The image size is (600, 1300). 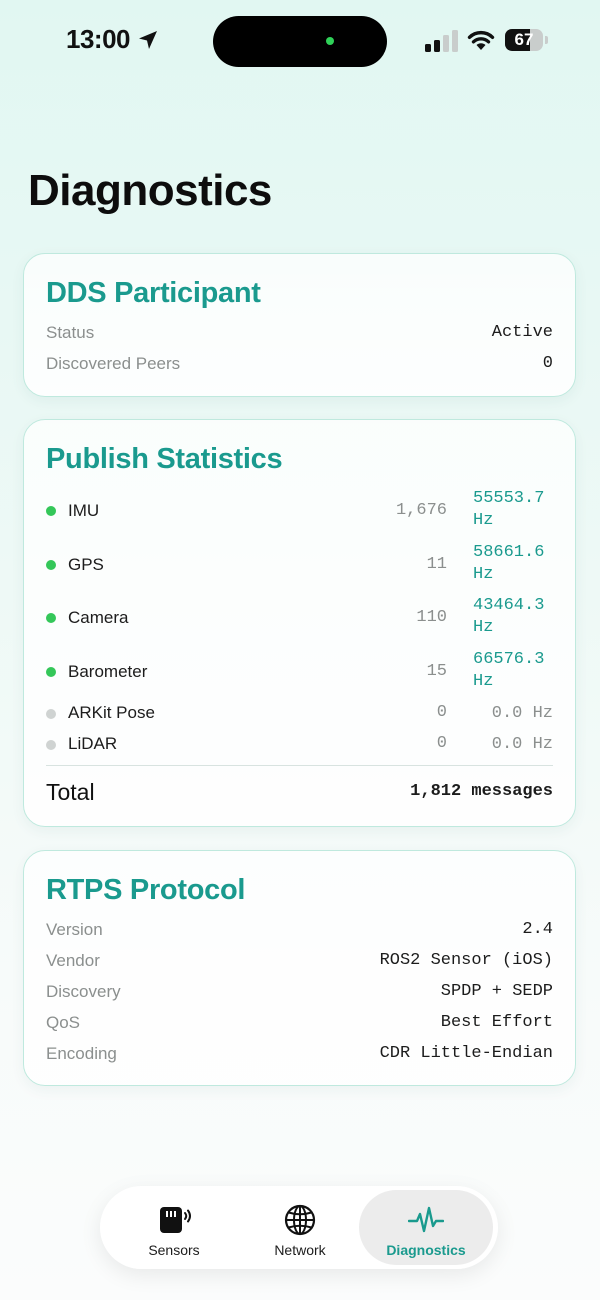 What do you see at coordinates (108, 671) in the screenshot?
I see `stat-name: Barometer` at bounding box center [108, 671].